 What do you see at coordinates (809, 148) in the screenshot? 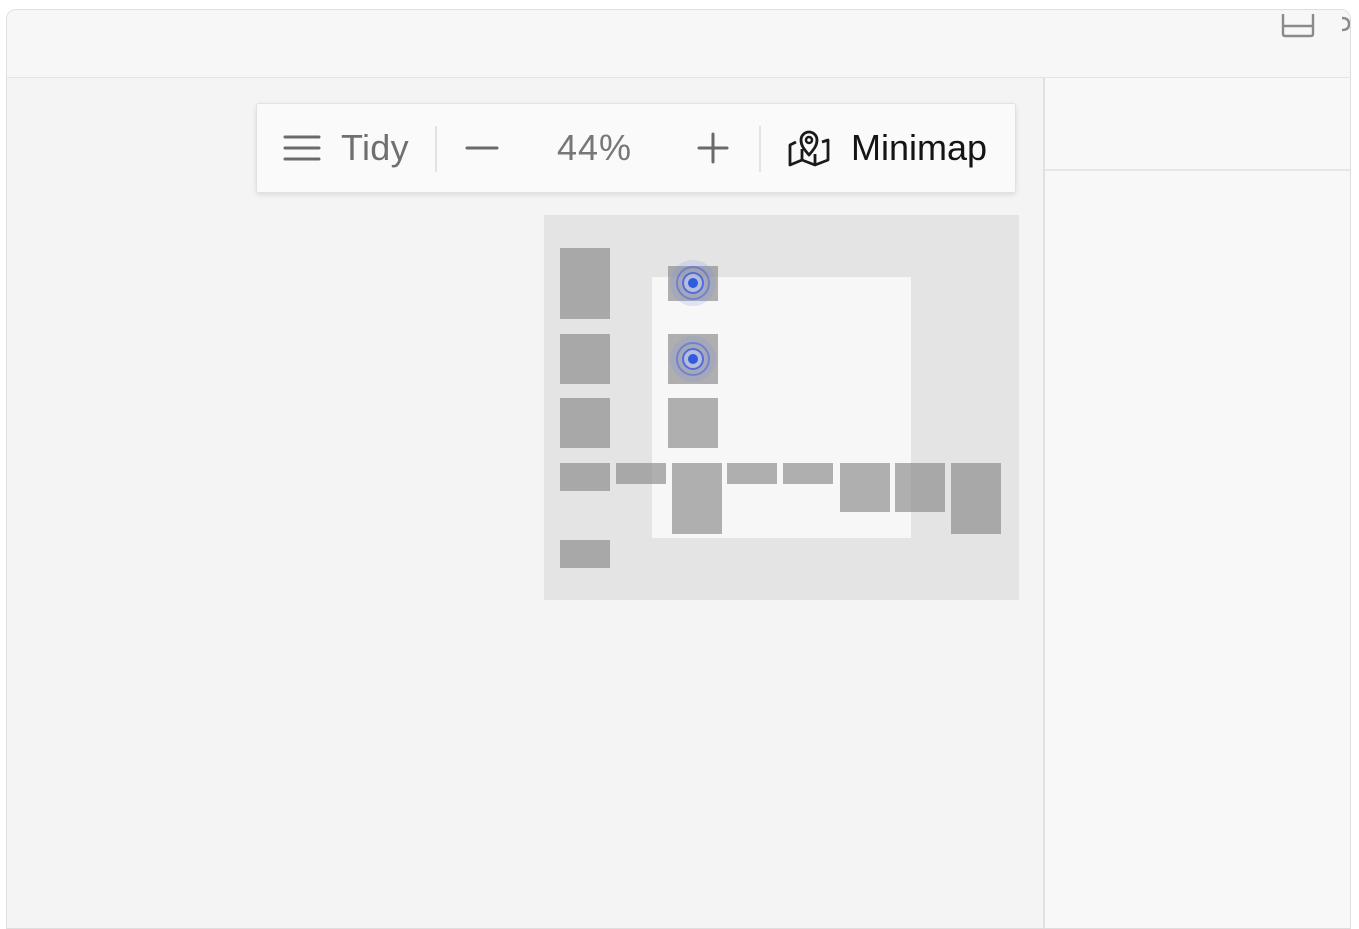
I see `map-pin-icon` at bounding box center [809, 148].